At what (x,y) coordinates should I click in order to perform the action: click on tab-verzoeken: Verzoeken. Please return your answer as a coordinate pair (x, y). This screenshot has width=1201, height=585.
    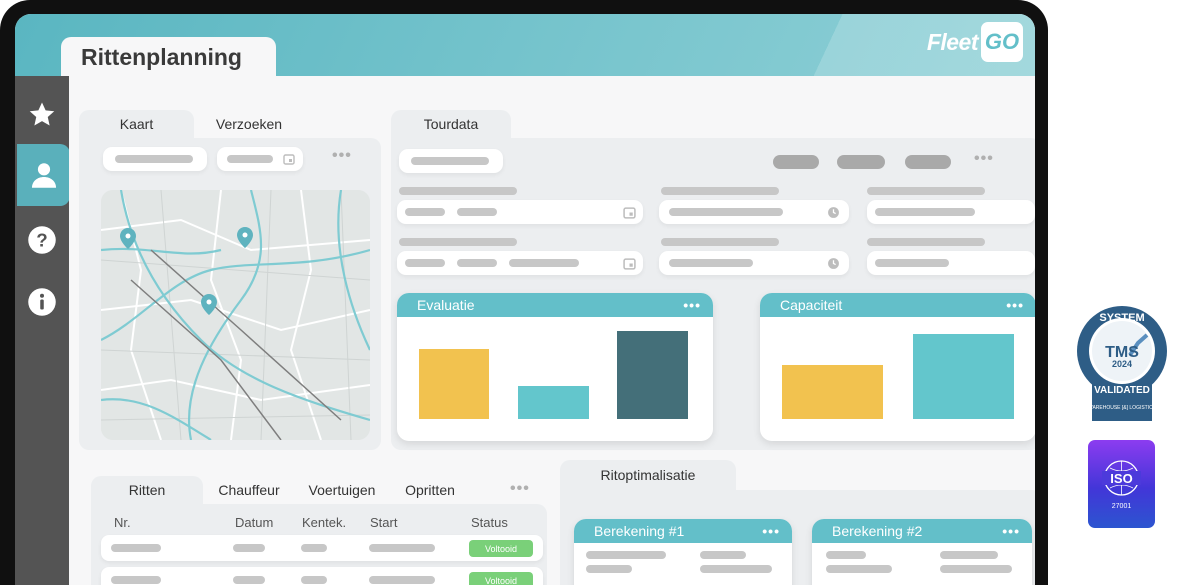
    Looking at the image, I should click on (249, 124).